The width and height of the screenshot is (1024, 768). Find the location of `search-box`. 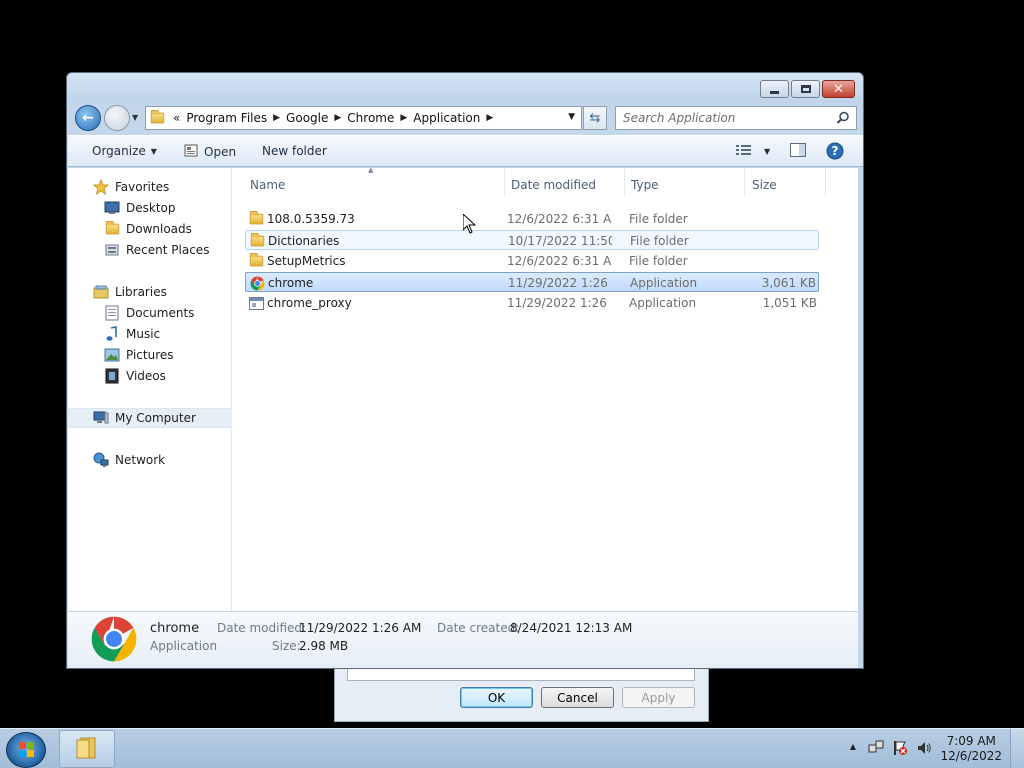

search-box is located at coordinates (736, 118).